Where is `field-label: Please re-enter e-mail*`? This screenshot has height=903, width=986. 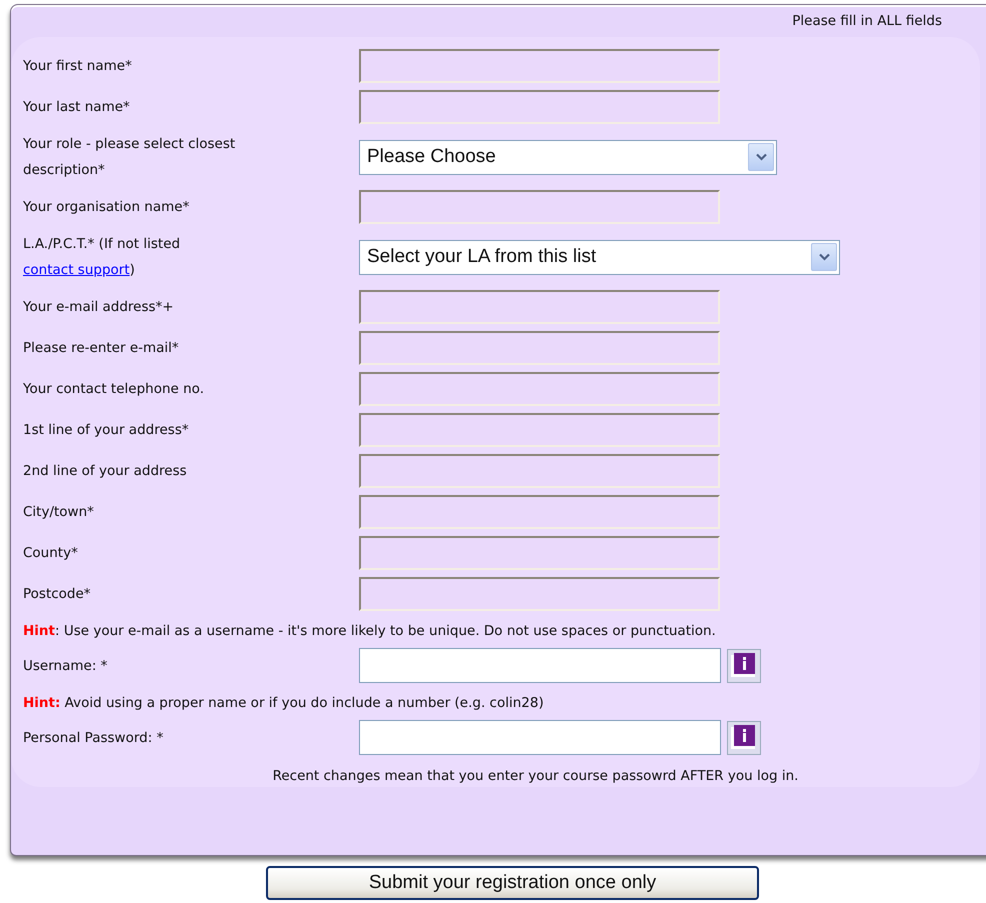 field-label: Please re-enter e-mail* is located at coordinates (101, 348).